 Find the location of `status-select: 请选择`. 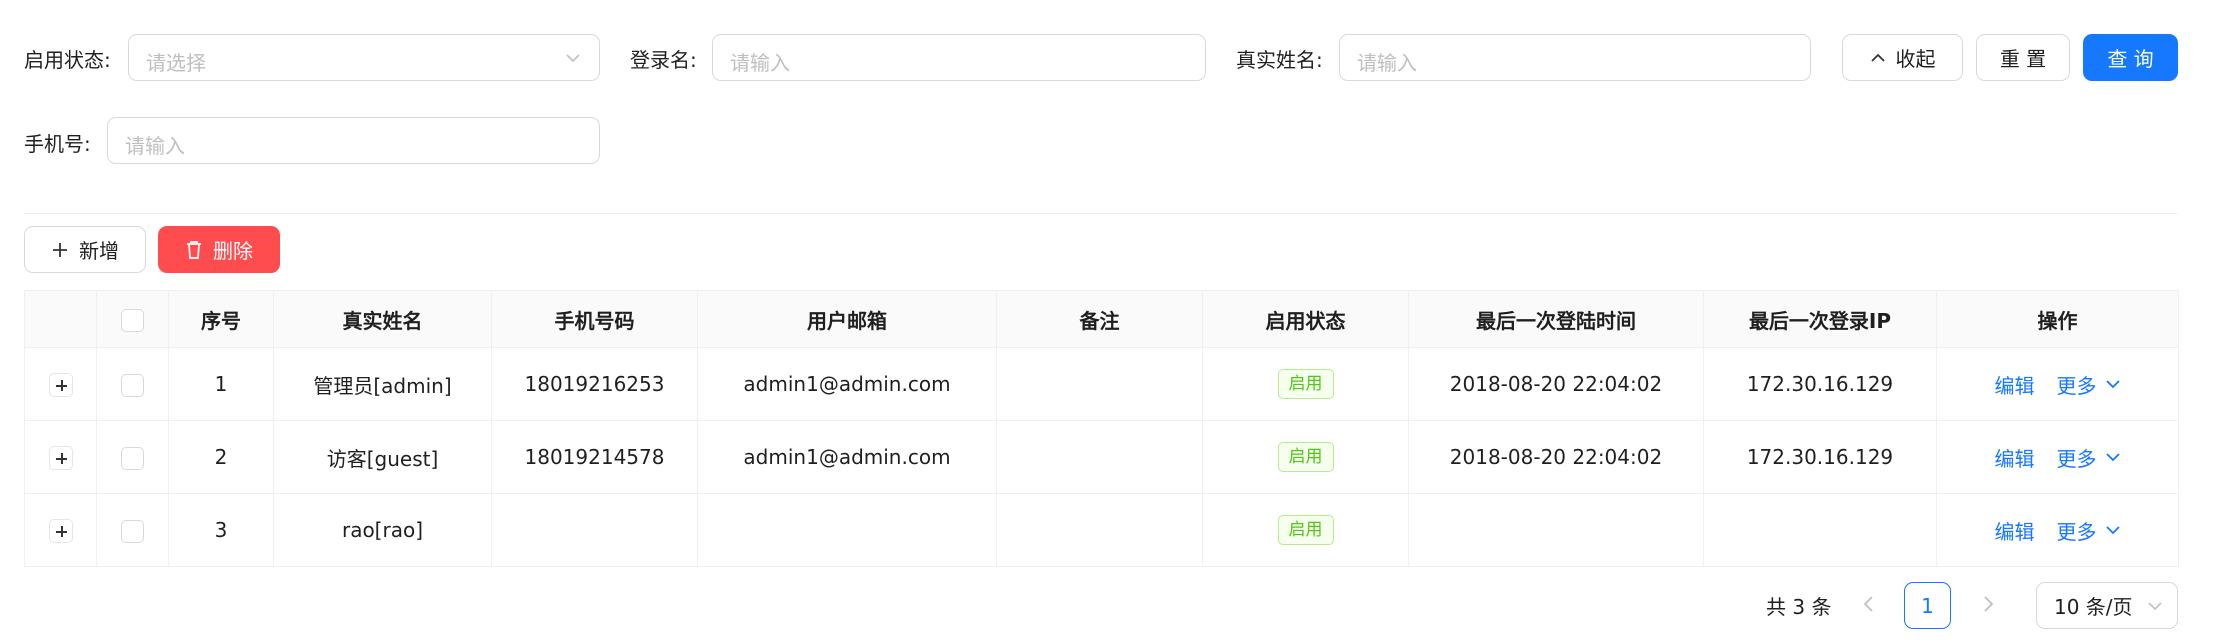

status-select: 请选择 is located at coordinates (364, 57).